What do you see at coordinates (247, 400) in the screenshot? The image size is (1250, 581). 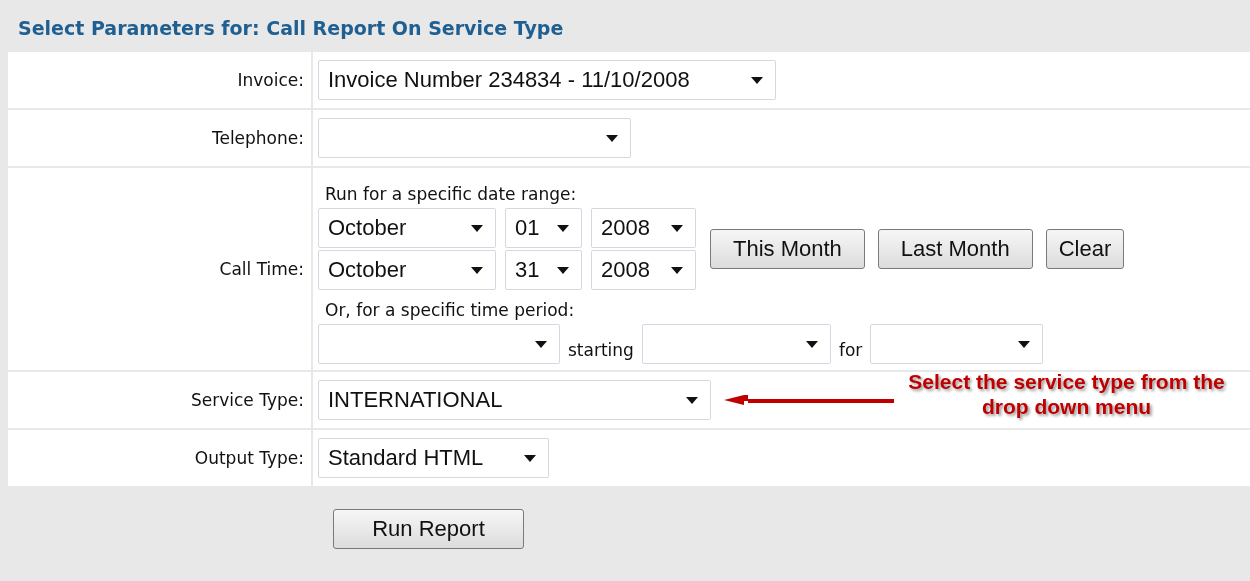 I see `field-label: Service Type:` at bounding box center [247, 400].